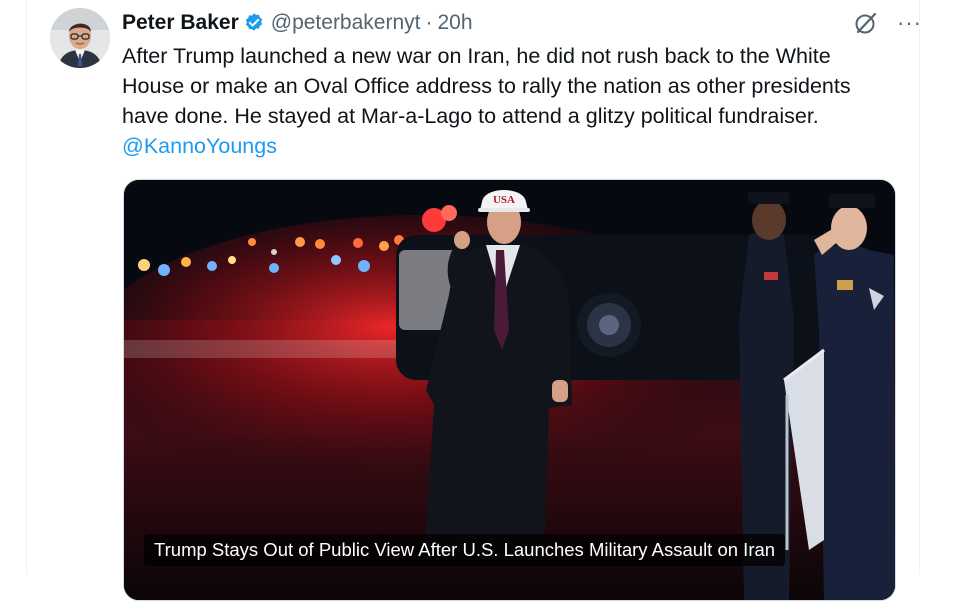 Image resolution: width=960 pixels, height=601 pixels. What do you see at coordinates (199, 146) in the screenshot?
I see `mention-link: @KannoYoungs` at bounding box center [199, 146].